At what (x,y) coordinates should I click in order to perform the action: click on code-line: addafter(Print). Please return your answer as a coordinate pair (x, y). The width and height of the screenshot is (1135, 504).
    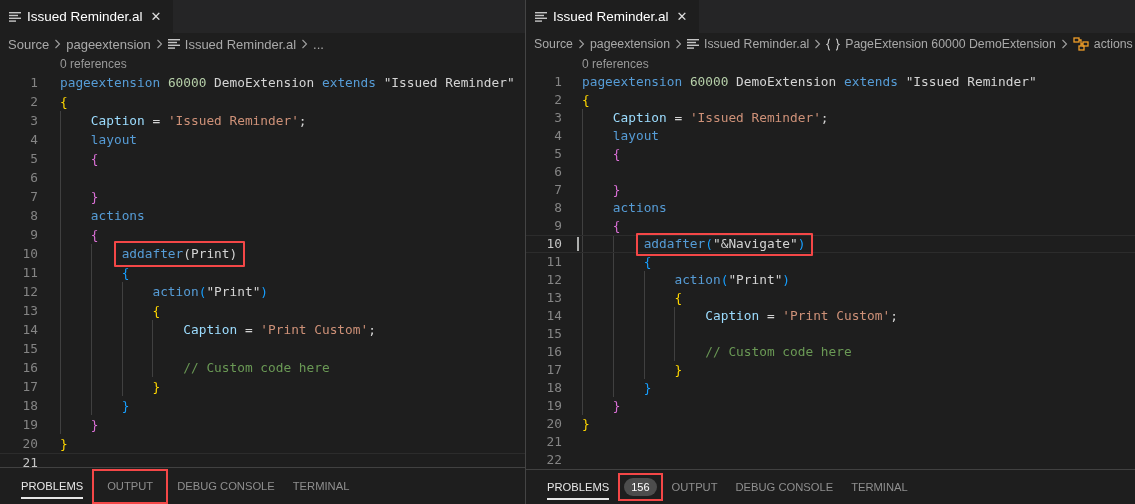
    Looking at the image, I should click on (179, 253).